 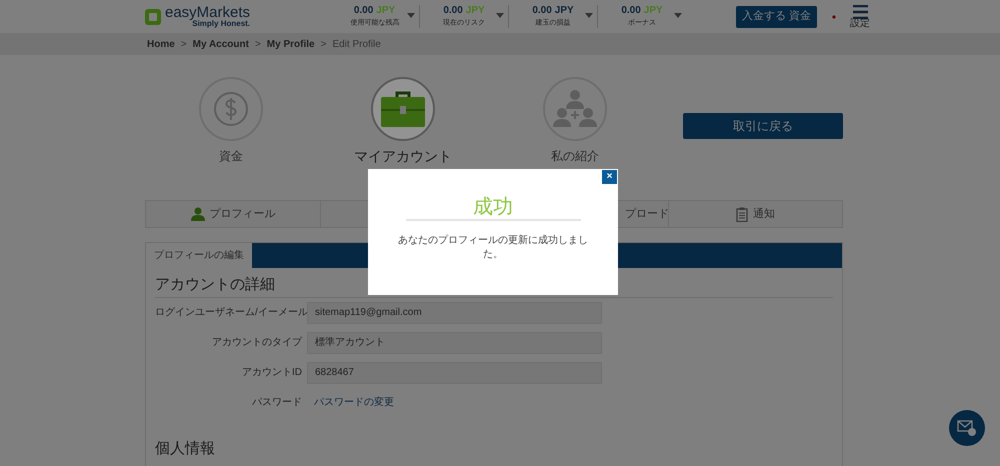 What do you see at coordinates (153, 16) in the screenshot?
I see `logo-icon` at bounding box center [153, 16].